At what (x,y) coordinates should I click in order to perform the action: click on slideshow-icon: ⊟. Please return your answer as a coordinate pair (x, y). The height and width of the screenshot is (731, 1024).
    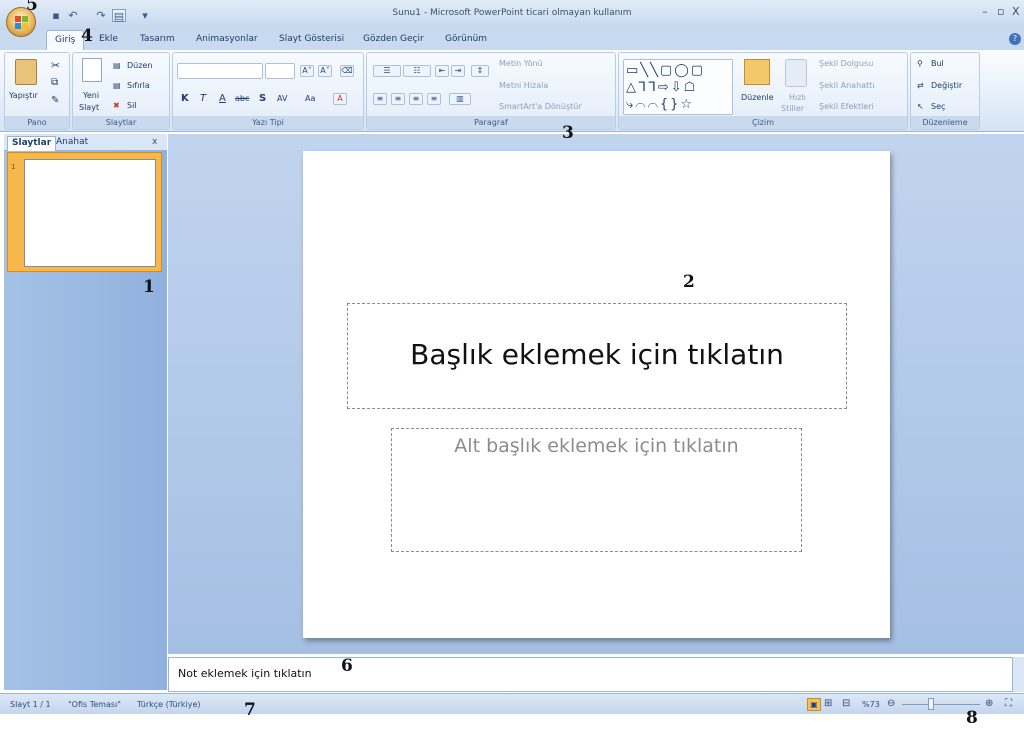
    Looking at the image, I should click on (846, 703).